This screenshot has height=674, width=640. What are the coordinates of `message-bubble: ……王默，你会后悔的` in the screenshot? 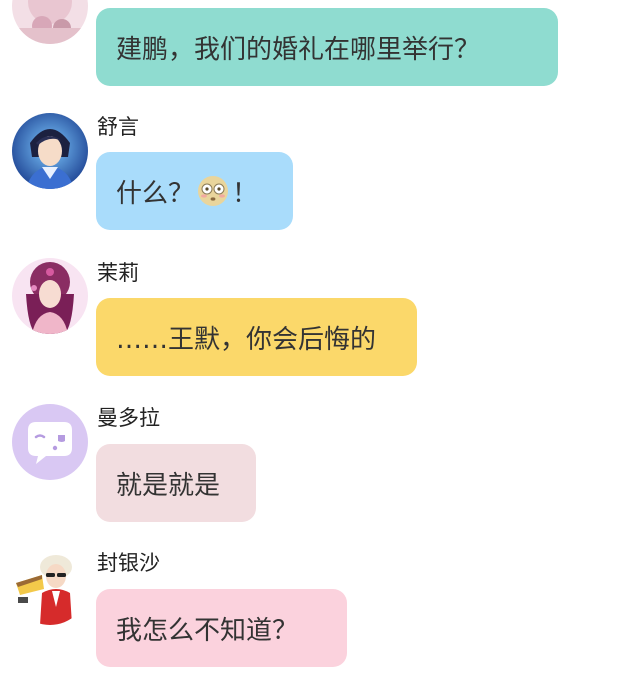 It's located at (256, 337).